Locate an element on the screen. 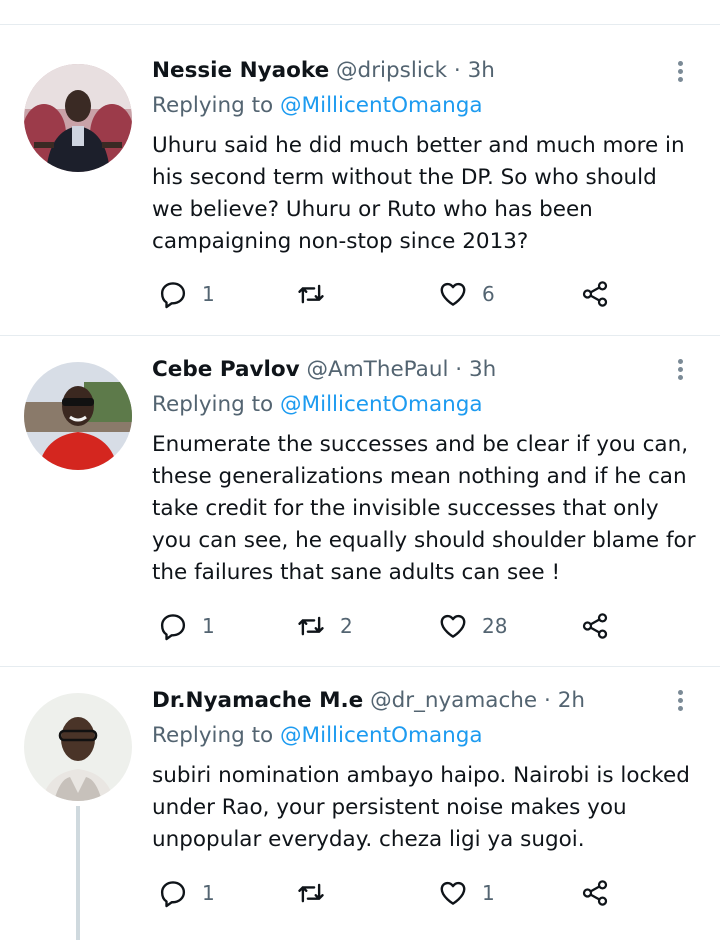 The height and width of the screenshot is (940, 720). display-name: Nessie Nyaoke is located at coordinates (240, 70).